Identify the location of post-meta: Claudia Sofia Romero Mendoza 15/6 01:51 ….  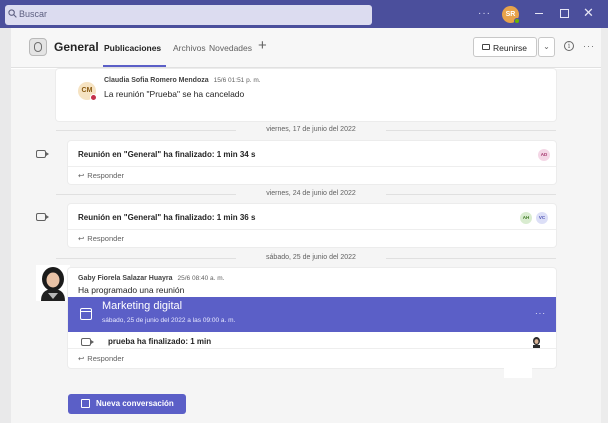
(182, 80).